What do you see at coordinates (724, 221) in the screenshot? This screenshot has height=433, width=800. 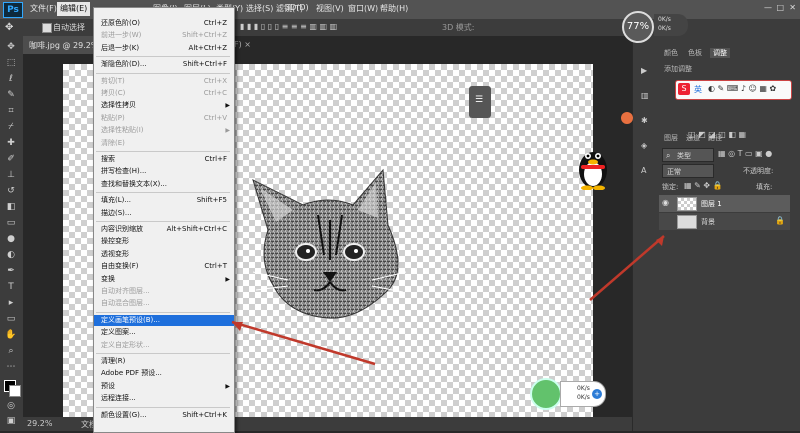 I see `layer-row: 背景 🔒` at bounding box center [724, 221].